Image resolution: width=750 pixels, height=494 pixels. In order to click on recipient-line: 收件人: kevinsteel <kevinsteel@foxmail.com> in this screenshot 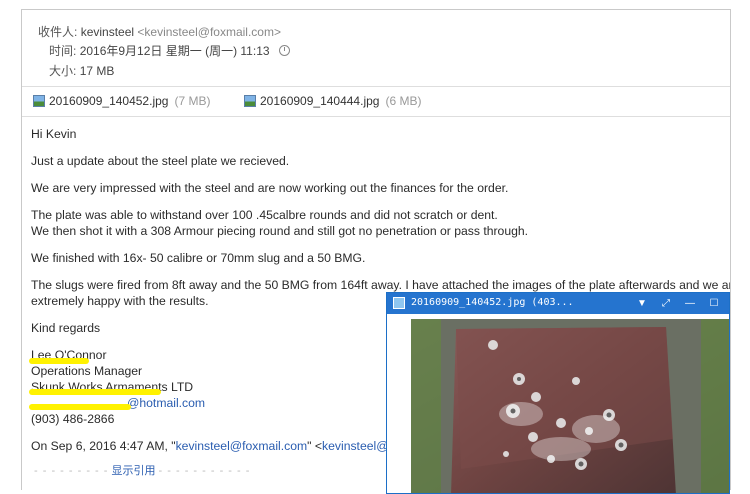, I will do `click(159, 31)`.